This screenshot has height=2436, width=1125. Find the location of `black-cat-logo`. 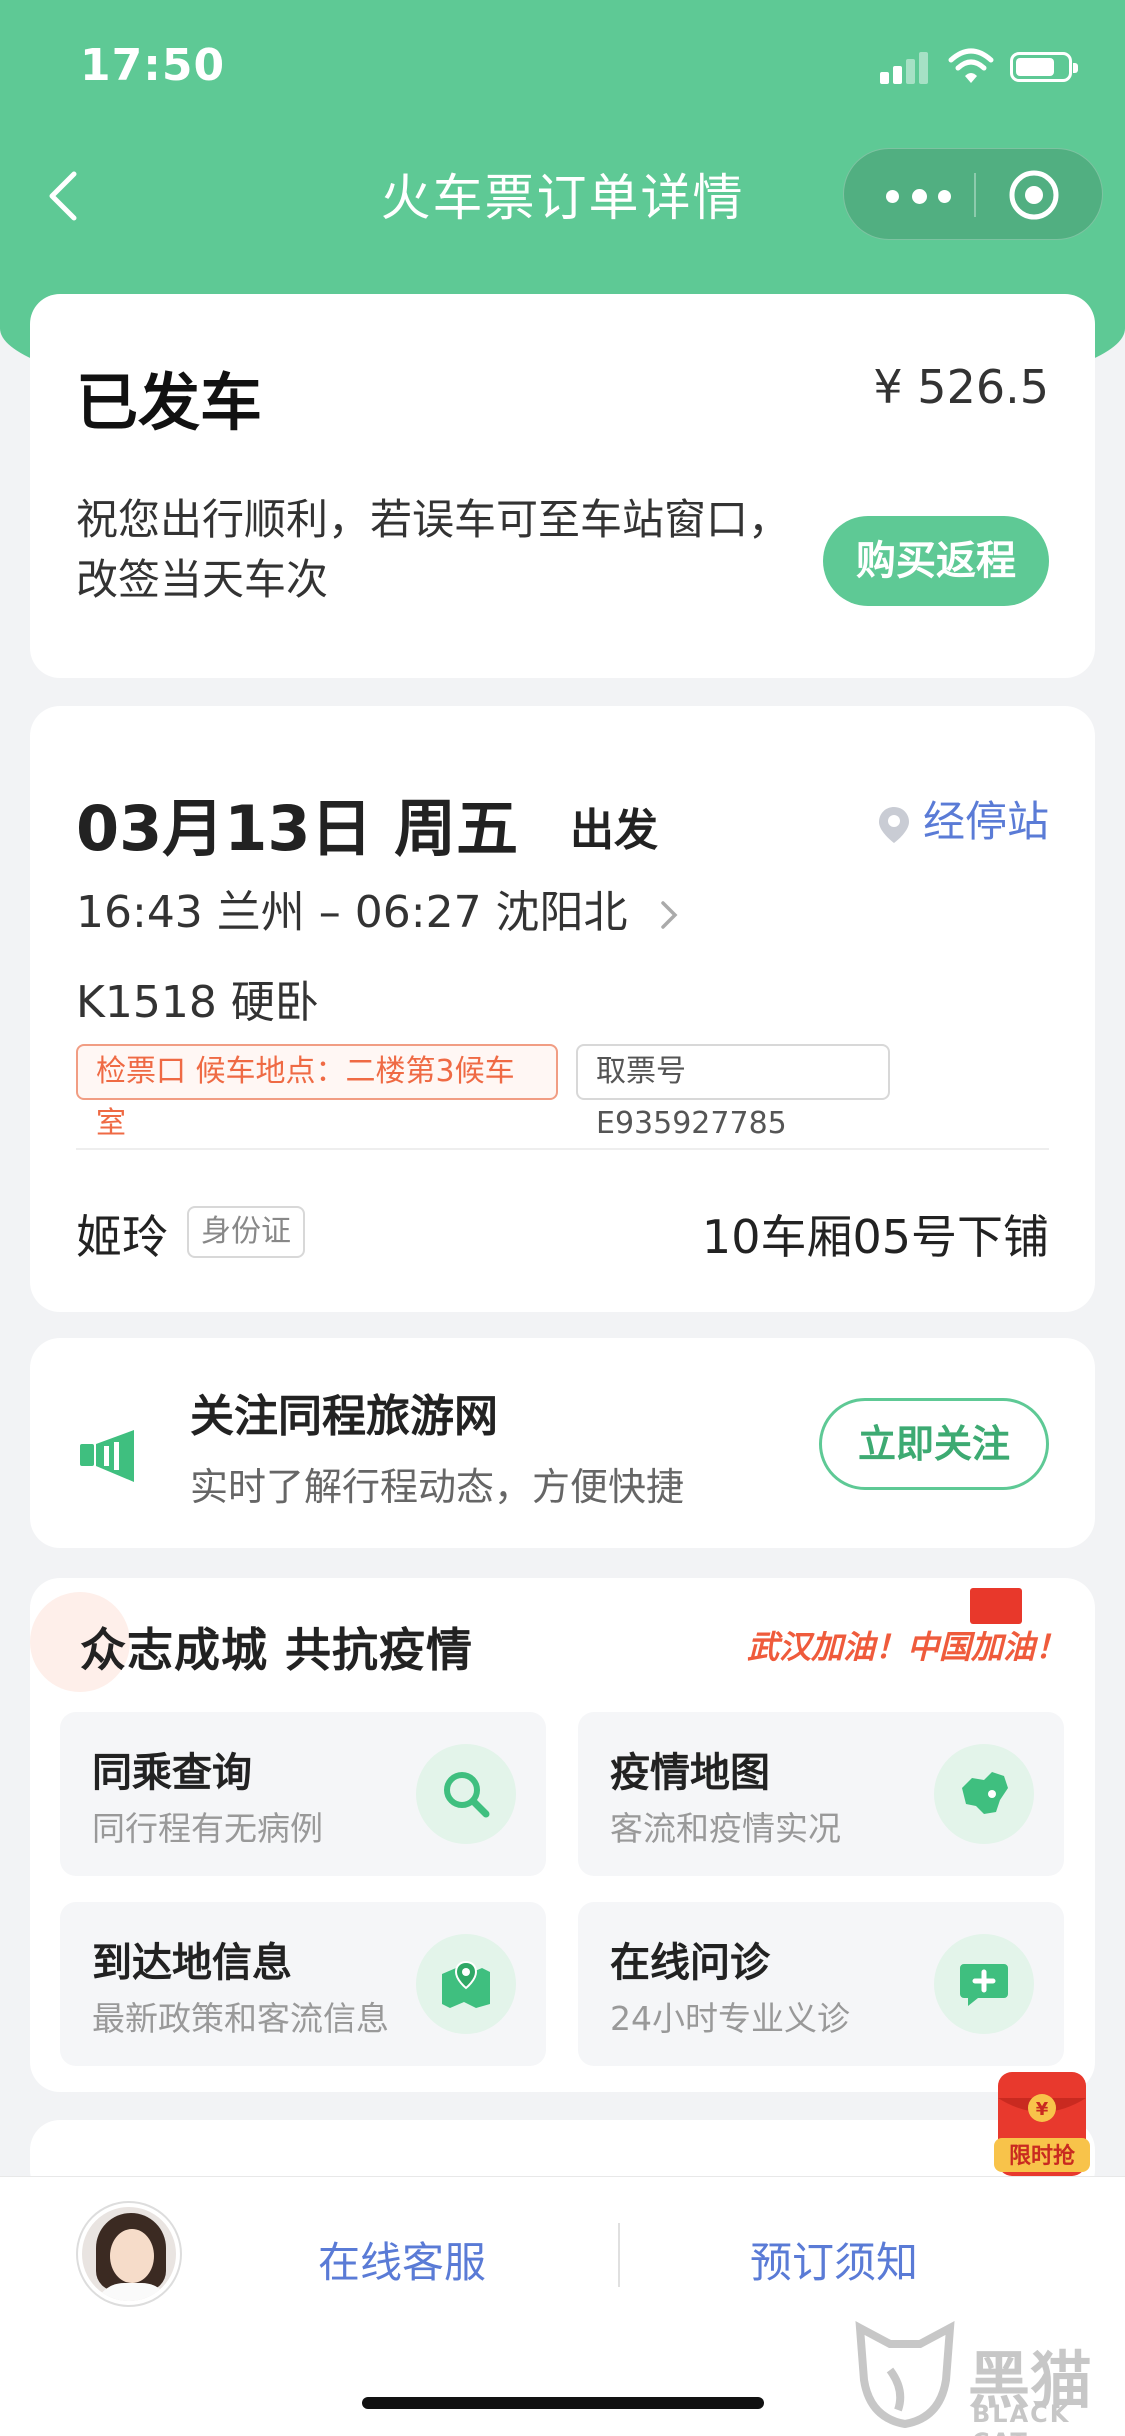

black-cat-logo is located at coordinates (905, 2375).